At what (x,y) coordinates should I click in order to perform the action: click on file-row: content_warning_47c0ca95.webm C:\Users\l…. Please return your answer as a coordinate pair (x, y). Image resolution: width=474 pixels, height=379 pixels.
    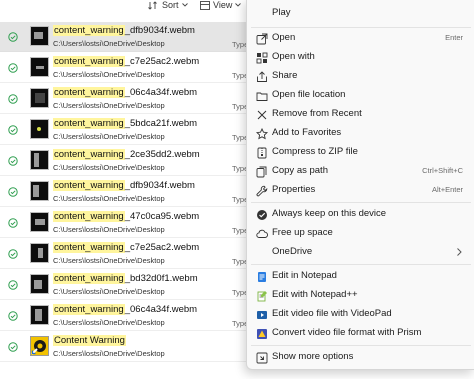
    Looking at the image, I should click on (125, 223).